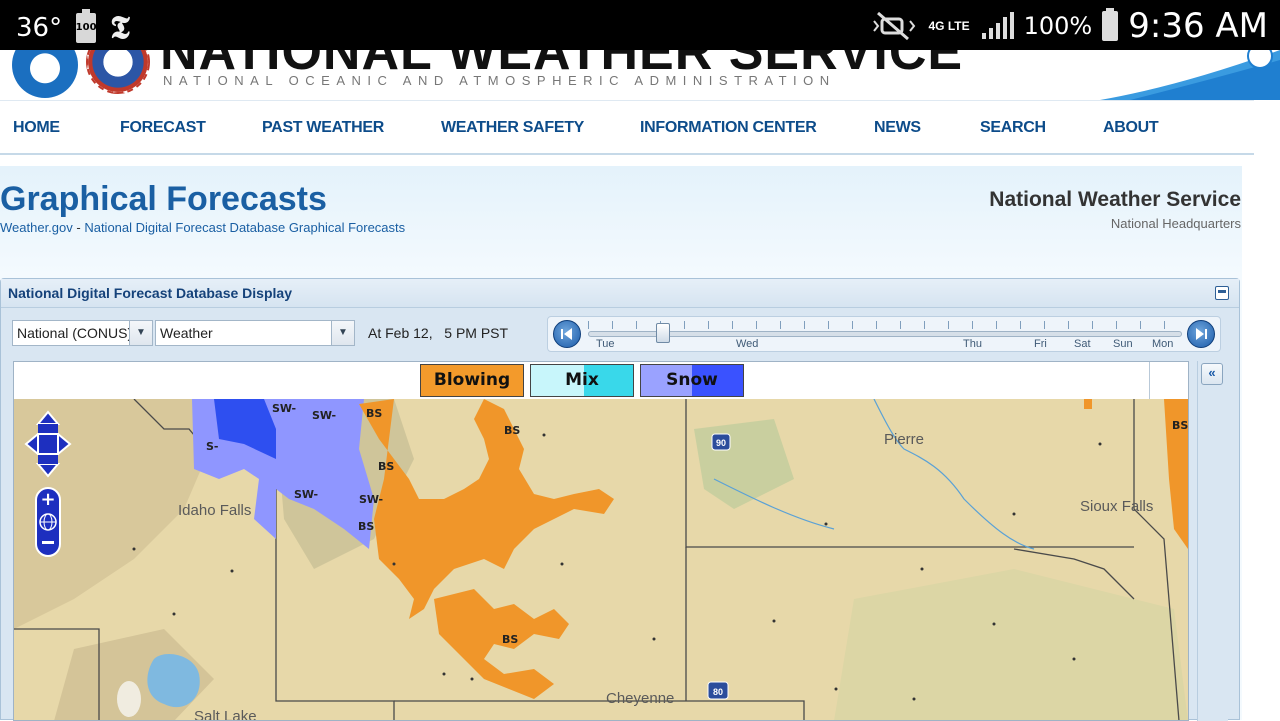 This screenshot has height=721, width=1280. Describe the element at coordinates (163, 199) in the screenshot. I see `page-title: Graphical Forecasts` at that location.